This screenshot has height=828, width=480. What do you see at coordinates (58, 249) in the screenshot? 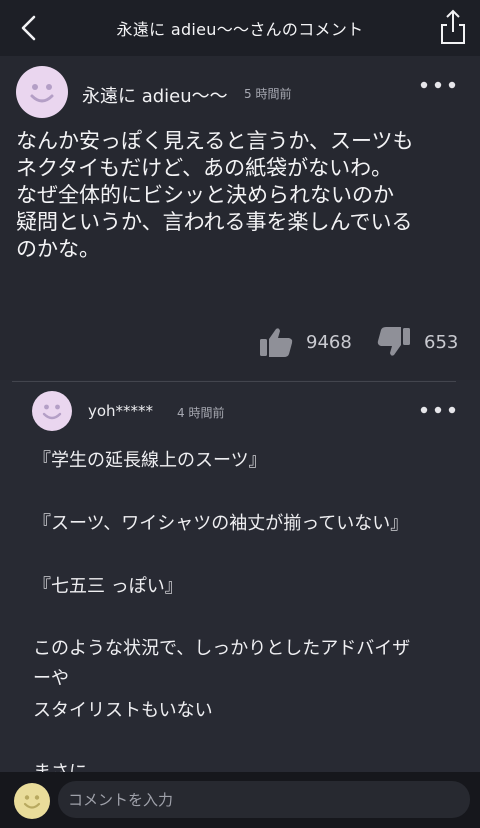
I see `comment-line: のかな。` at bounding box center [58, 249].